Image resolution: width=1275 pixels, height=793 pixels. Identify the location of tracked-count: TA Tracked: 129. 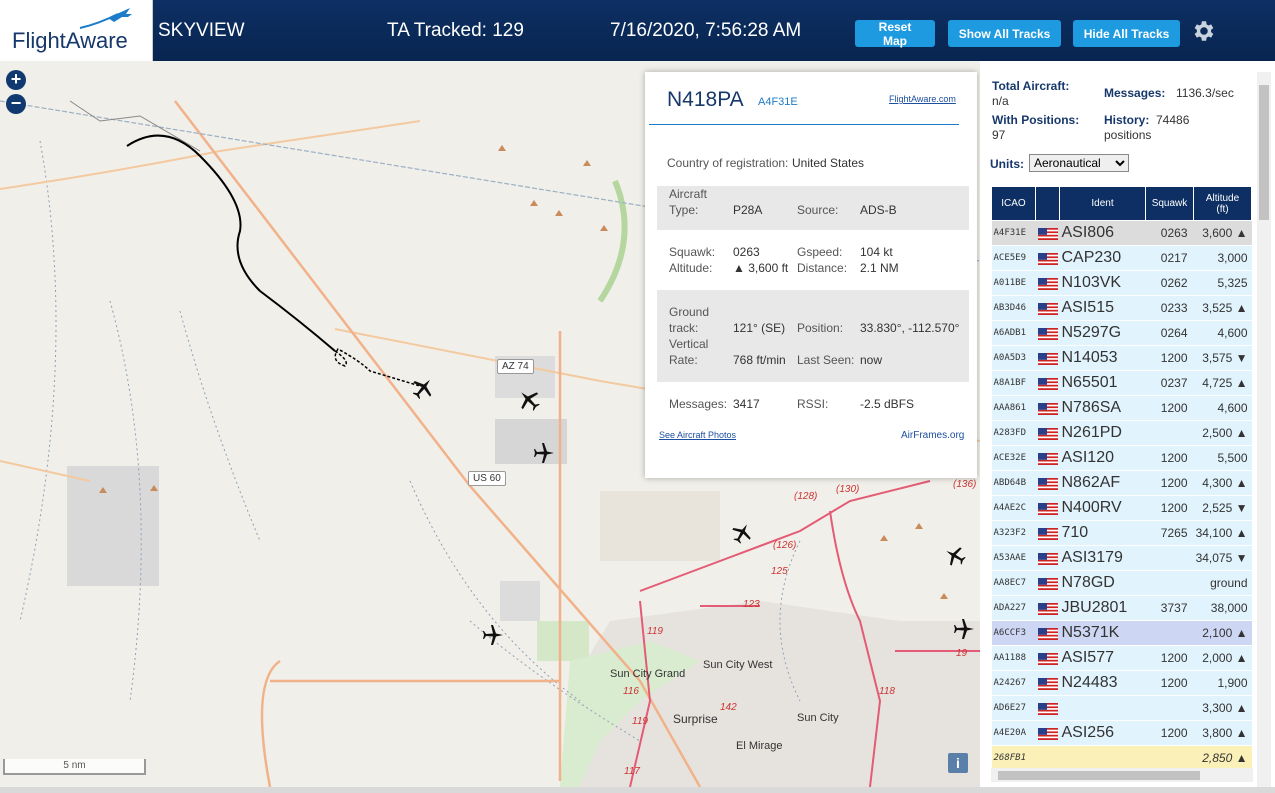
(455, 30).